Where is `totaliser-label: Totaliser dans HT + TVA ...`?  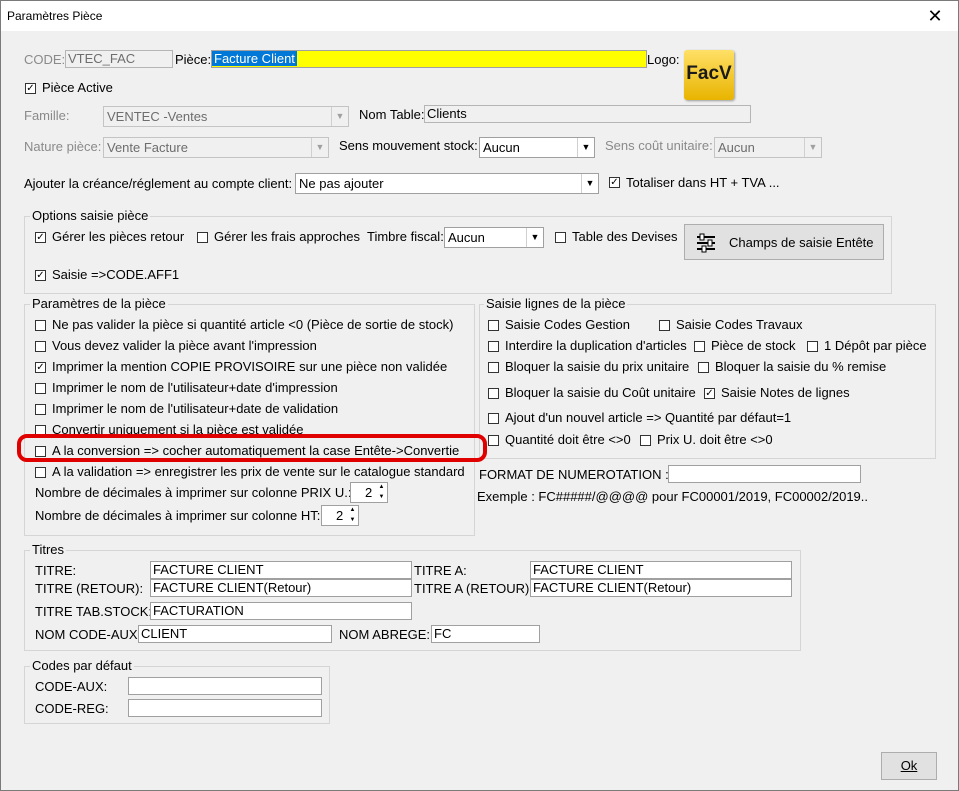 totaliser-label: Totaliser dans HT + TVA ... is located at coordinates (703, 182).